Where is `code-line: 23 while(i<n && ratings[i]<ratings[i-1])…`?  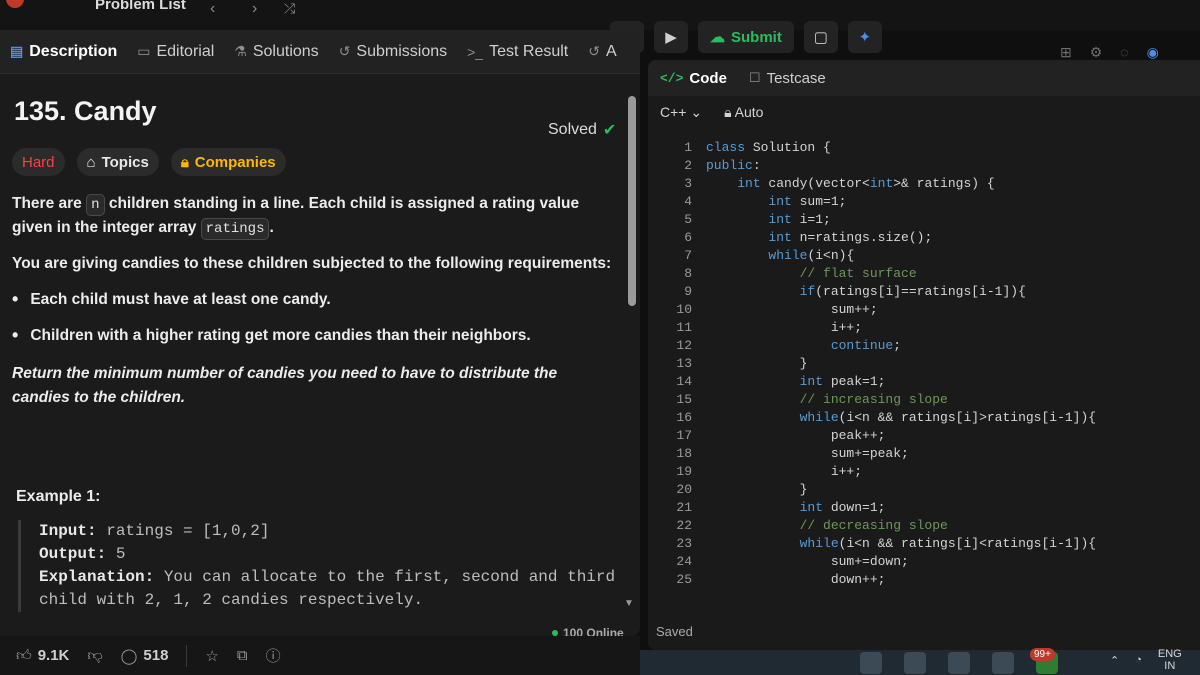
code-line: 23 while(i<n && ratings[i]<ratings[i-1])… is located at coordinates (924, 545).